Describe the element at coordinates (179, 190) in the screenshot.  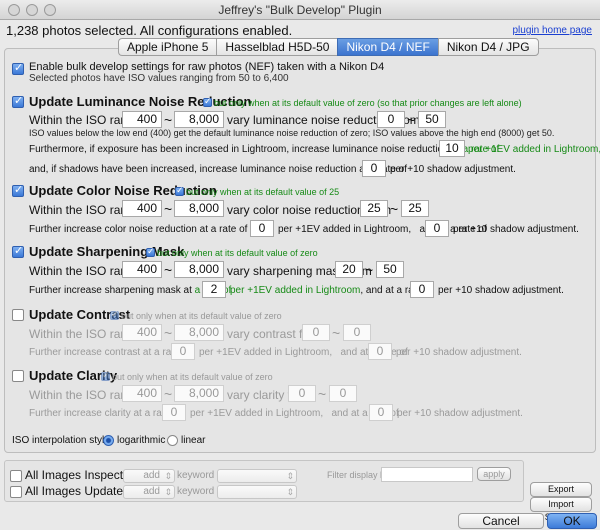
I see `color-default-only-checkbox` at that location.